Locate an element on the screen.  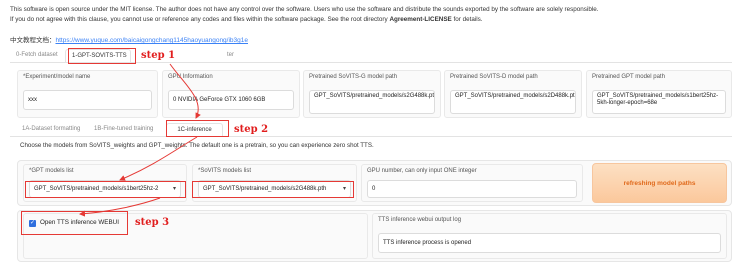
annotation-arrows is located at coordinates (140, 140).